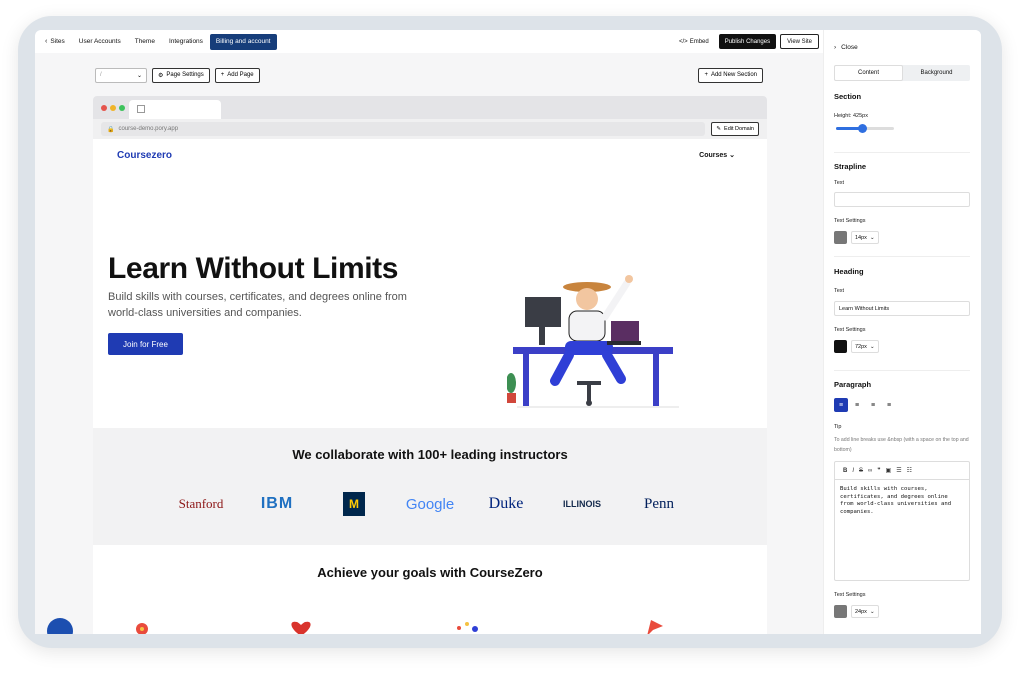 The image size is (1024, 683). I want to click on back-to-sites-button: ‹ Sites, so click(53, 42).